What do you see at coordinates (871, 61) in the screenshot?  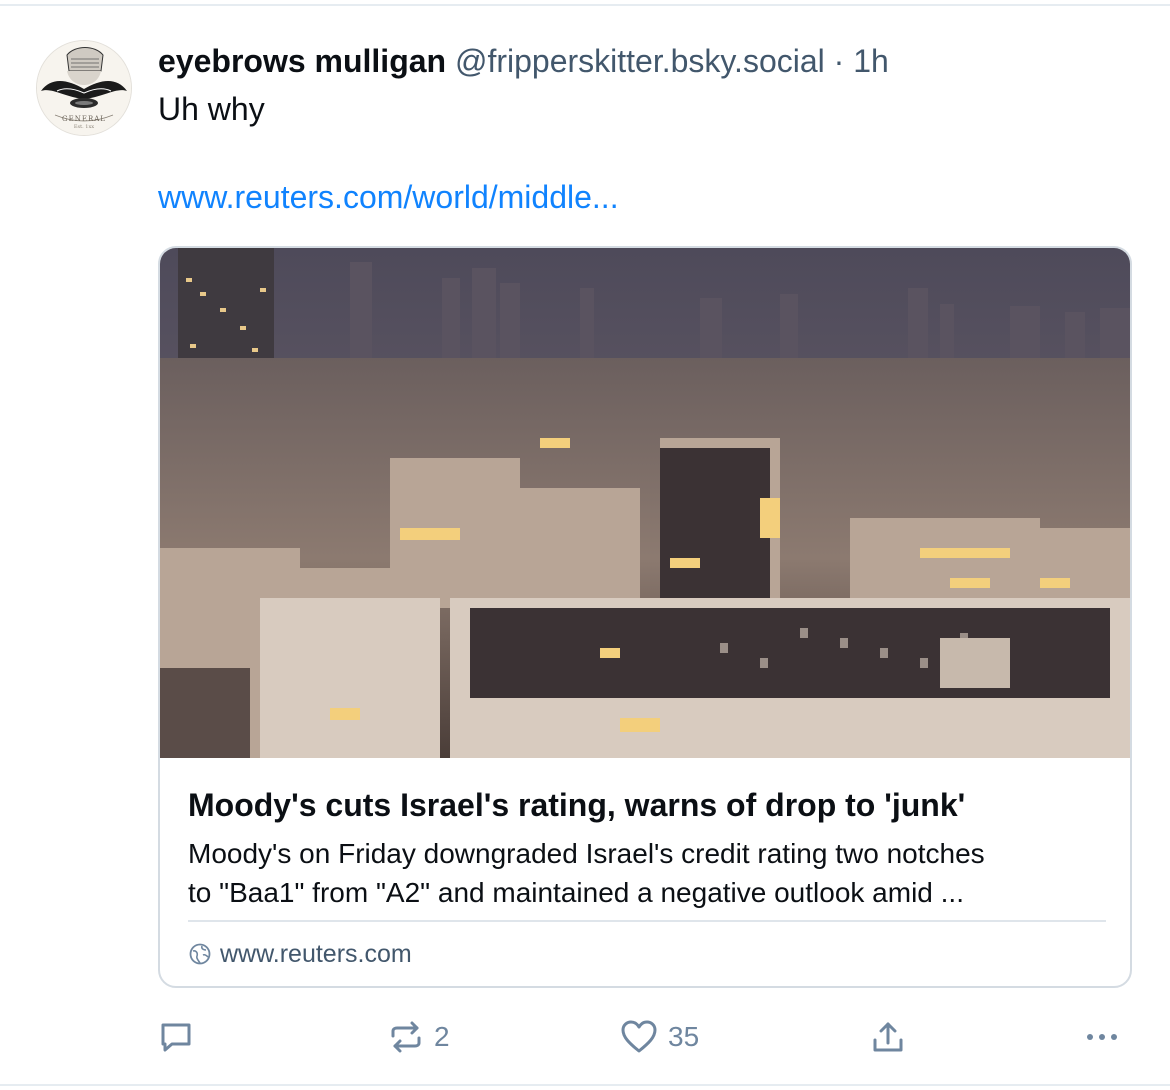 I see `post-time: 1h` at bounding box center [871, 61].